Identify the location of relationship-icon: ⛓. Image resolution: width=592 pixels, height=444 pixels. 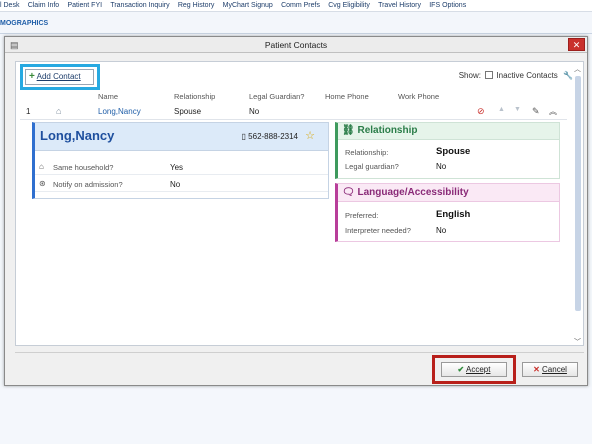
(348, 130).